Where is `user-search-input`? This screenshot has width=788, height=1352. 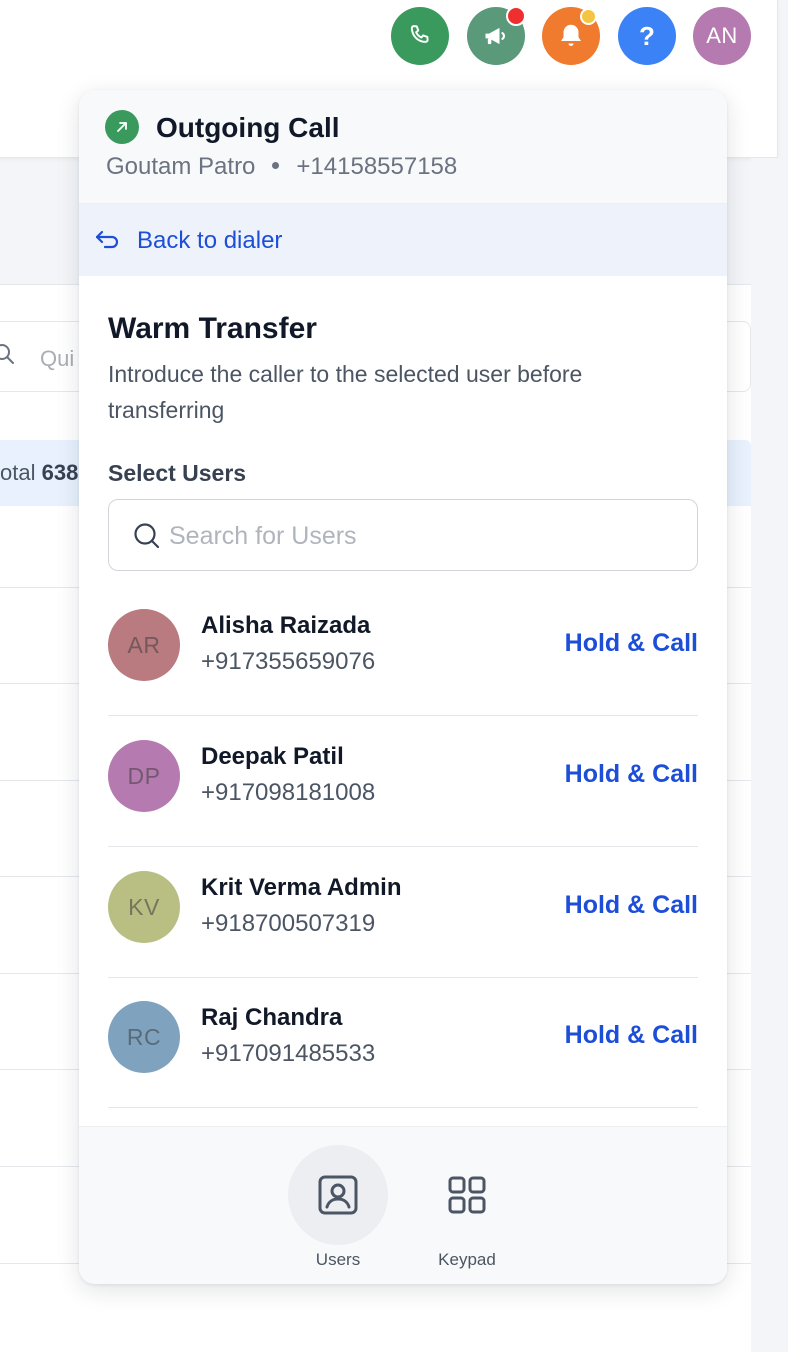 user-search-input is located at coordinates (419, 536).